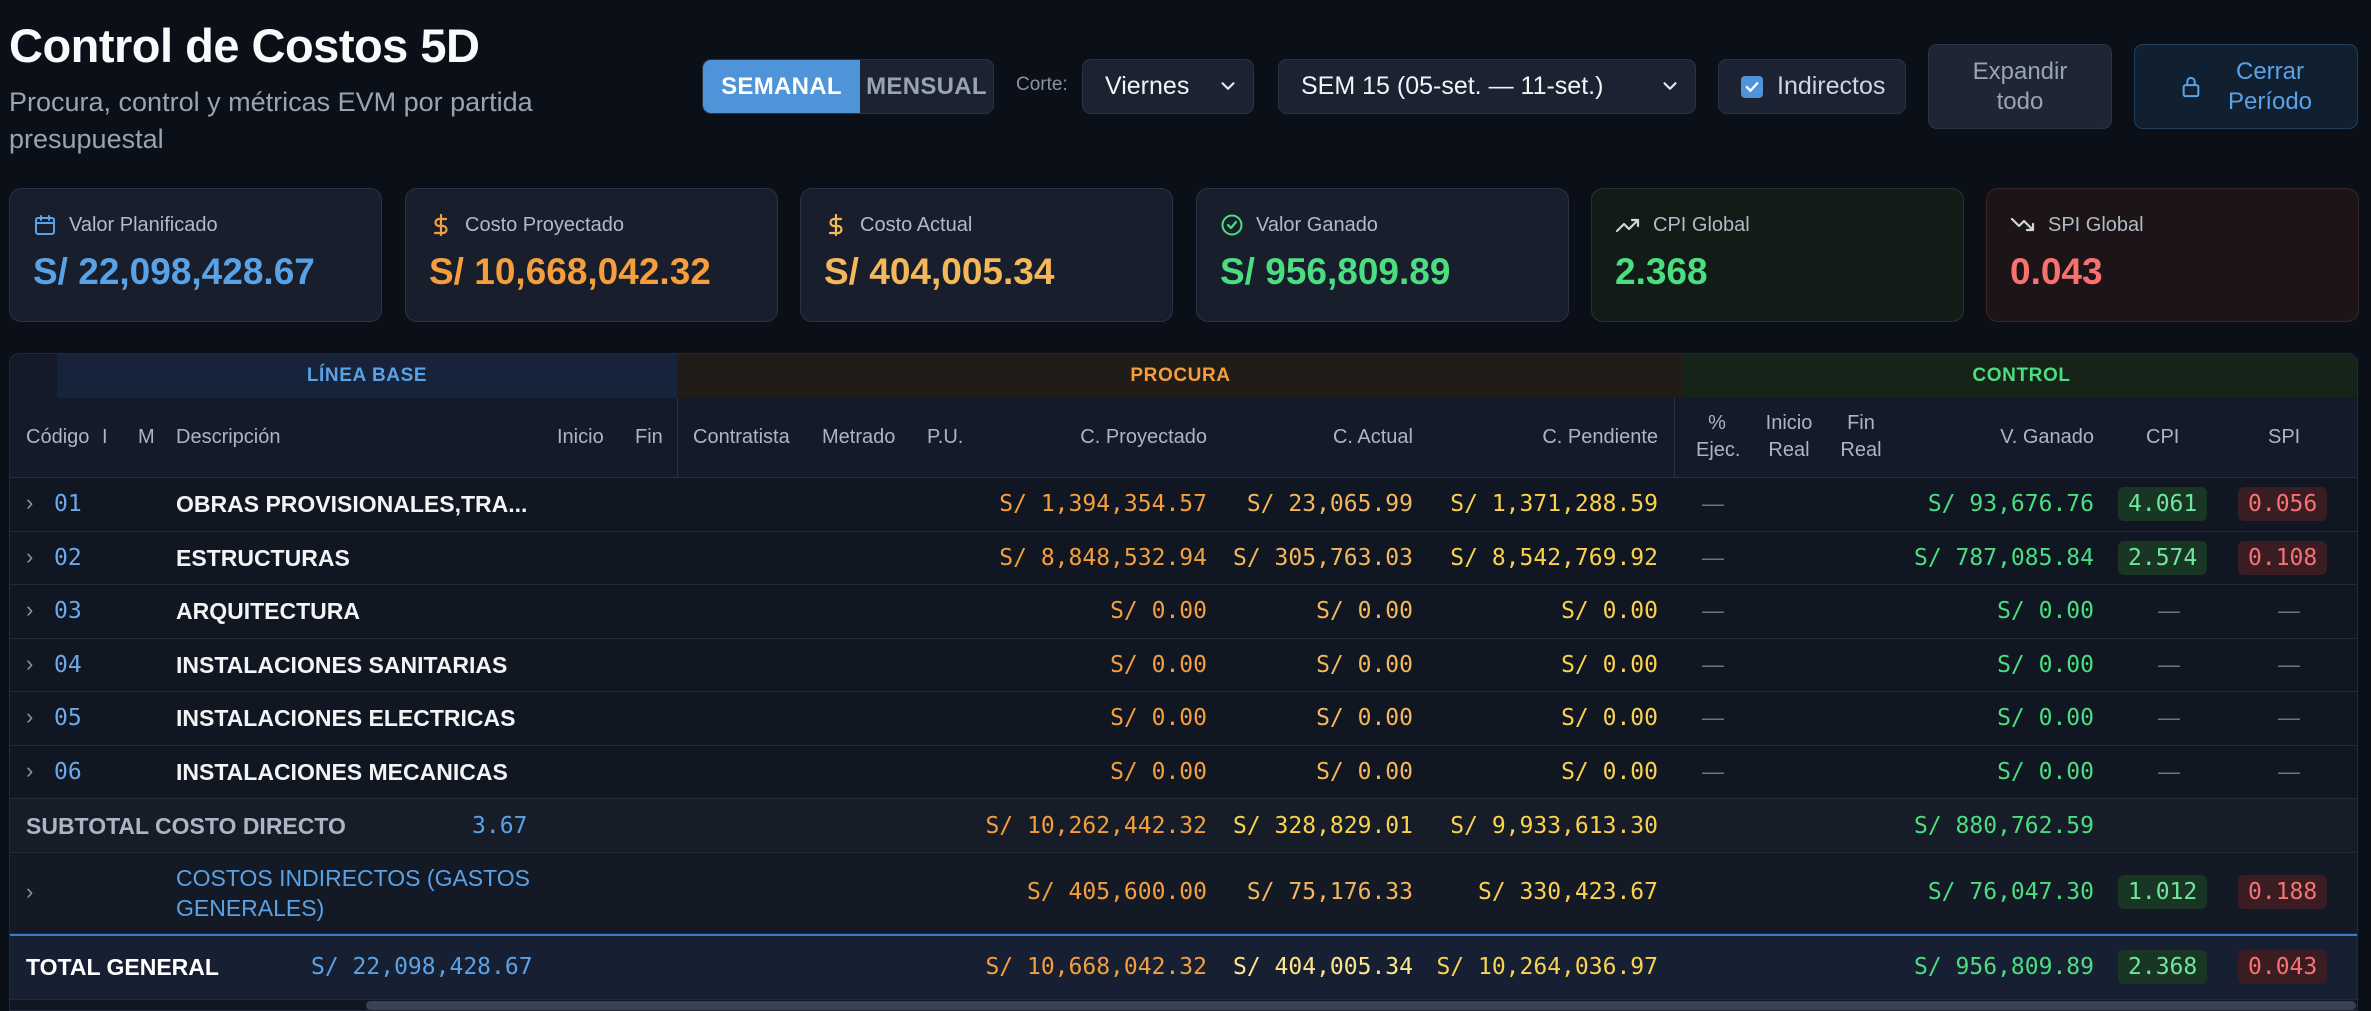 This screenshot has height=1011, width=2371. Describe the element at coordinates (68, 718) in the screenshot. I see `row-code: 05` at that location.